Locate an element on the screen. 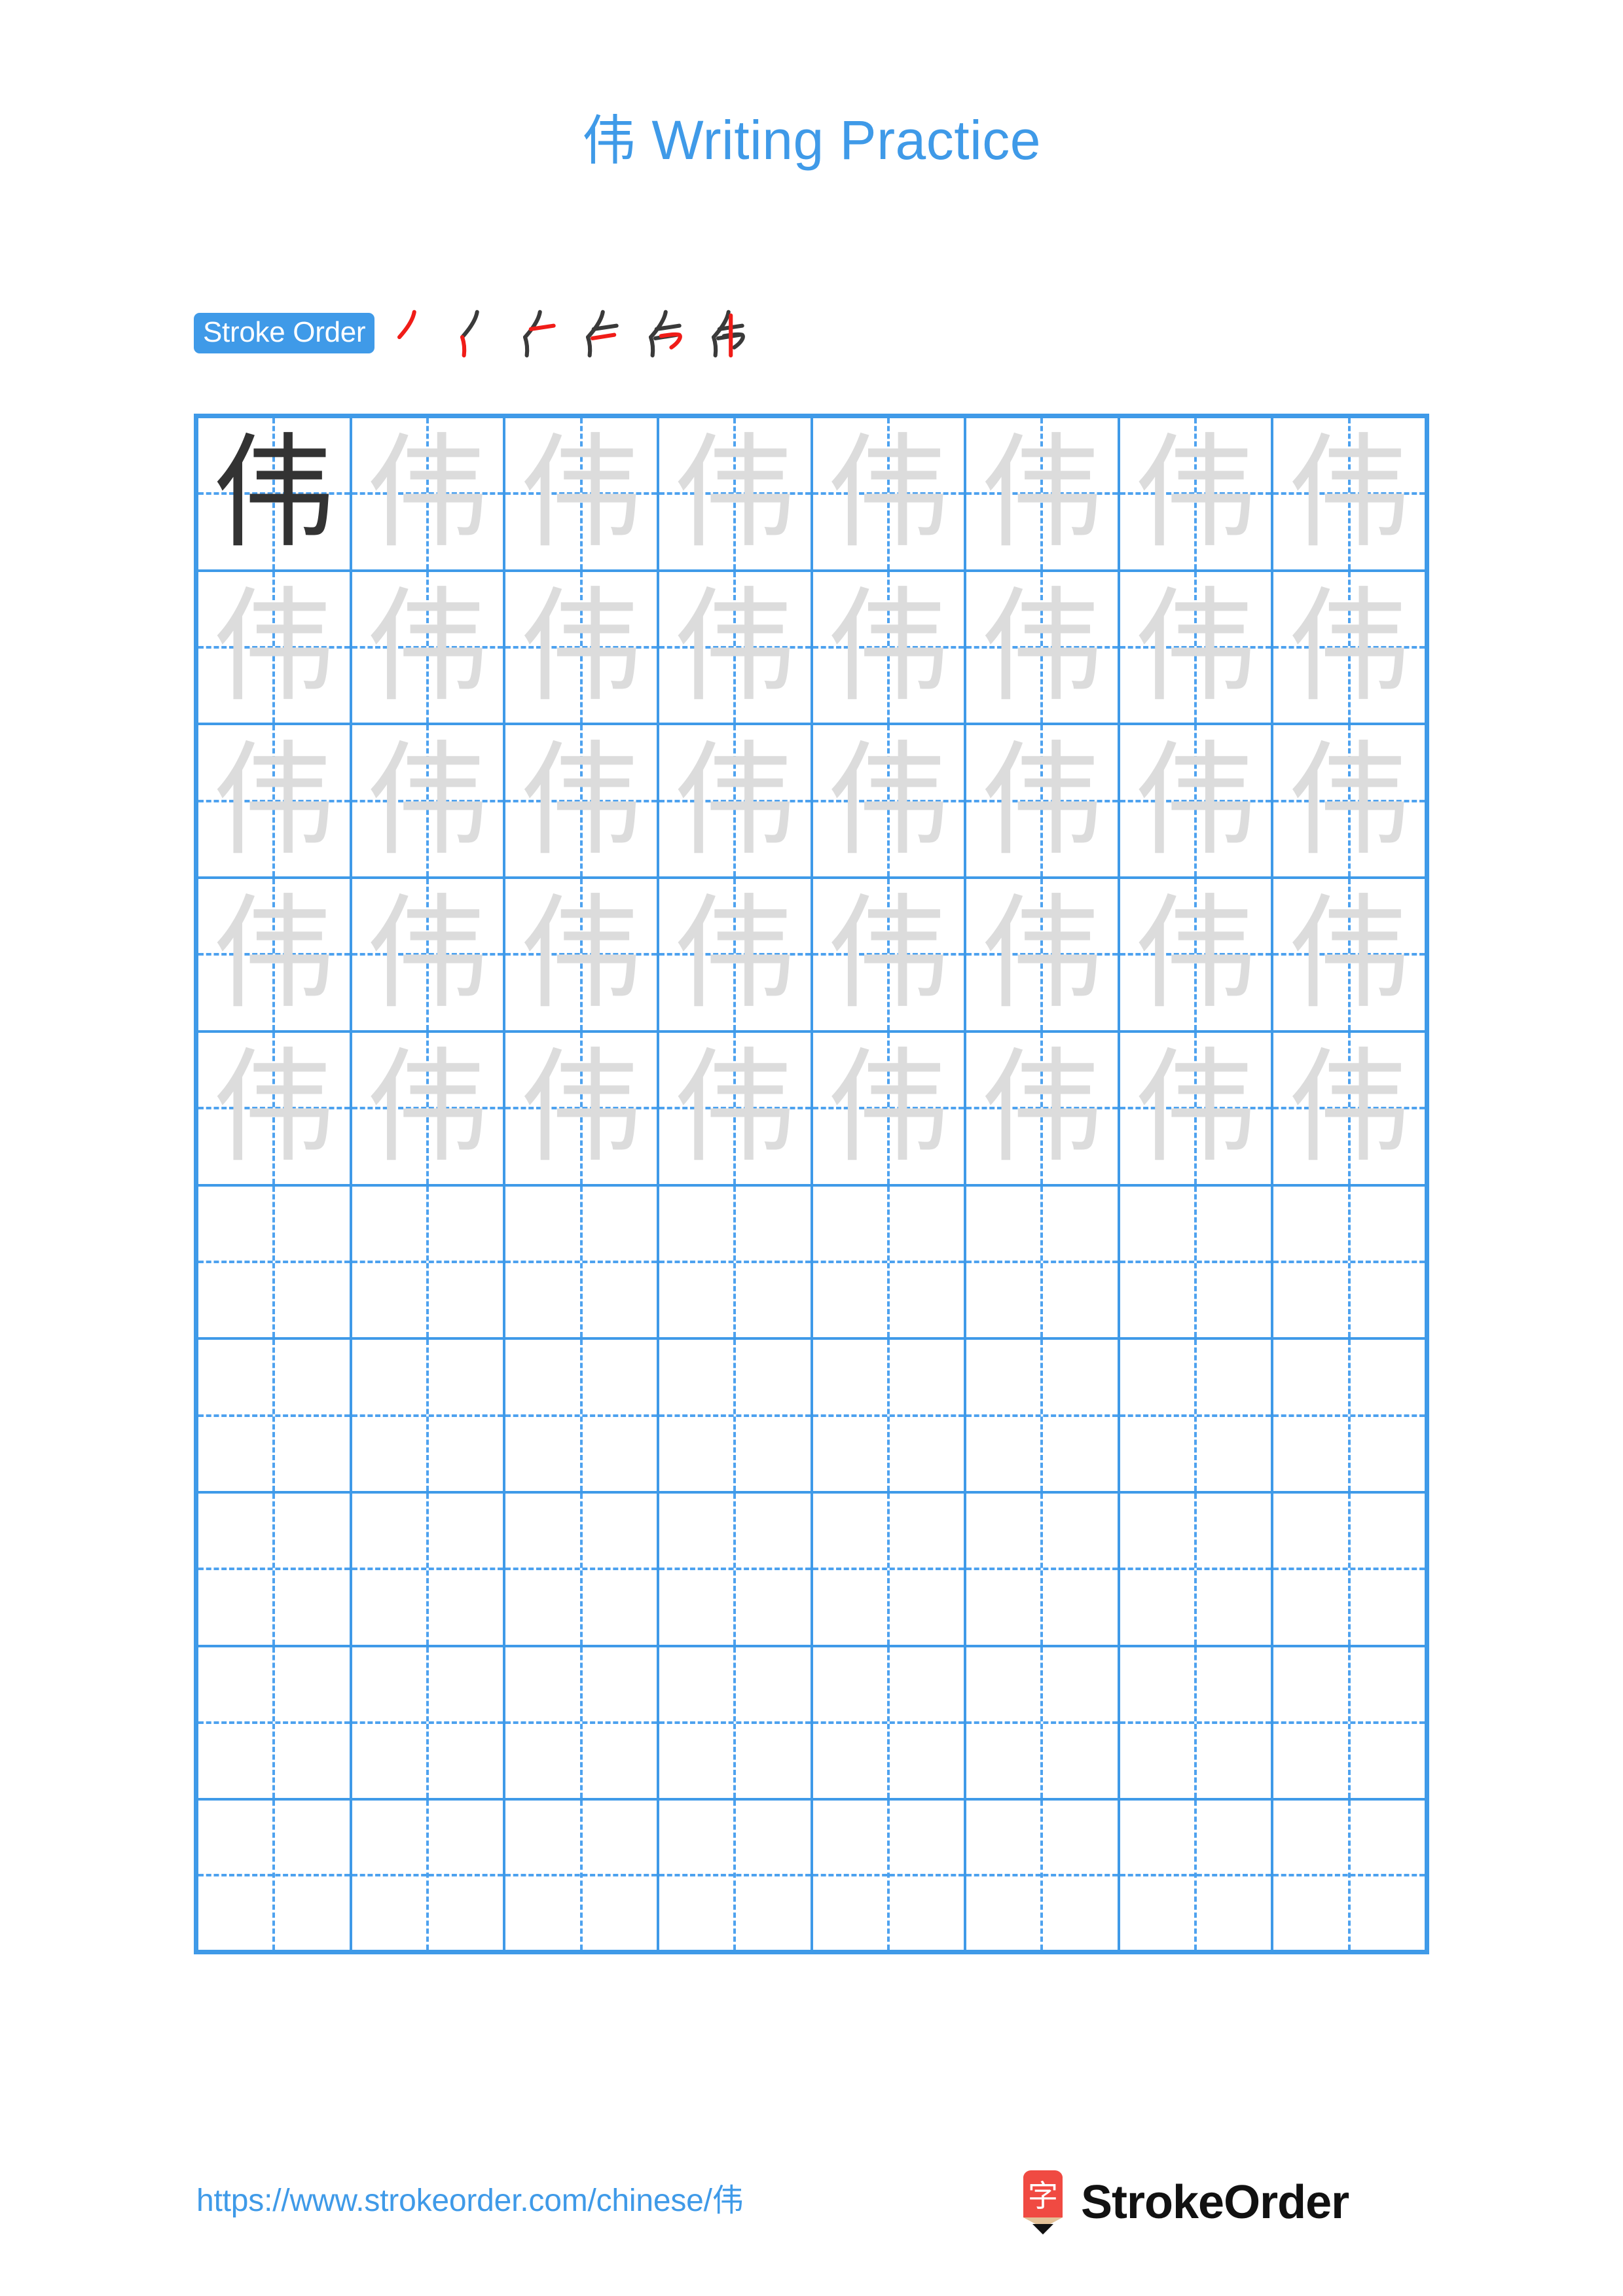  grid-cell-r8-c3 is located at coordinates (582, 1570).